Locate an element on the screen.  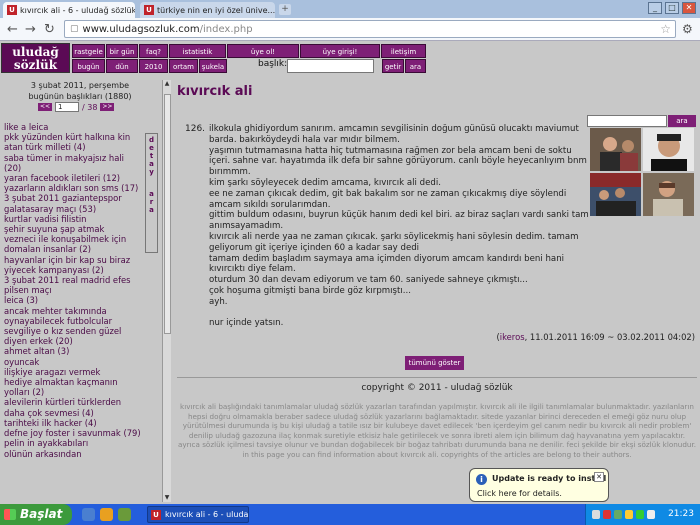
scroll-down-icon: ▼ is located at coordinates (167, 498).